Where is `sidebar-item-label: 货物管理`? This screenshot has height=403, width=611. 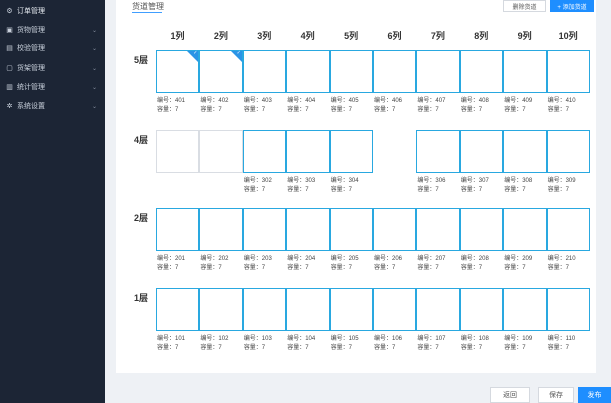
sidebar-item-label: 货物管理 is located at coordinates (31, 30).